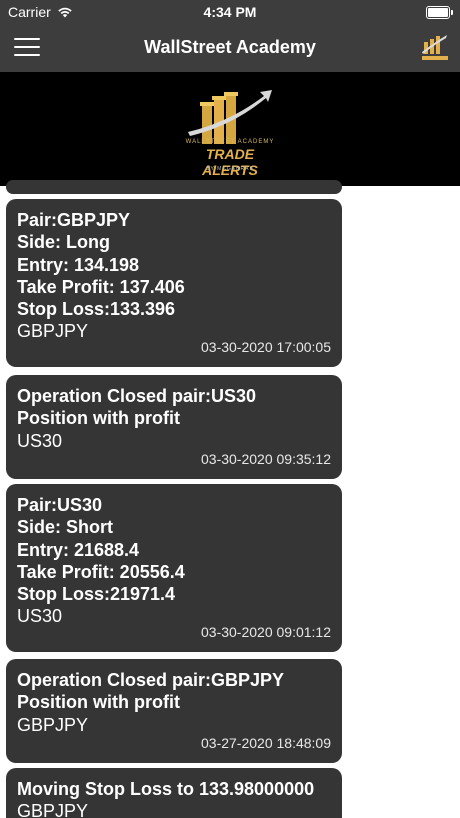  I want to click on clock: 4:34 PM, so click(230, 12).